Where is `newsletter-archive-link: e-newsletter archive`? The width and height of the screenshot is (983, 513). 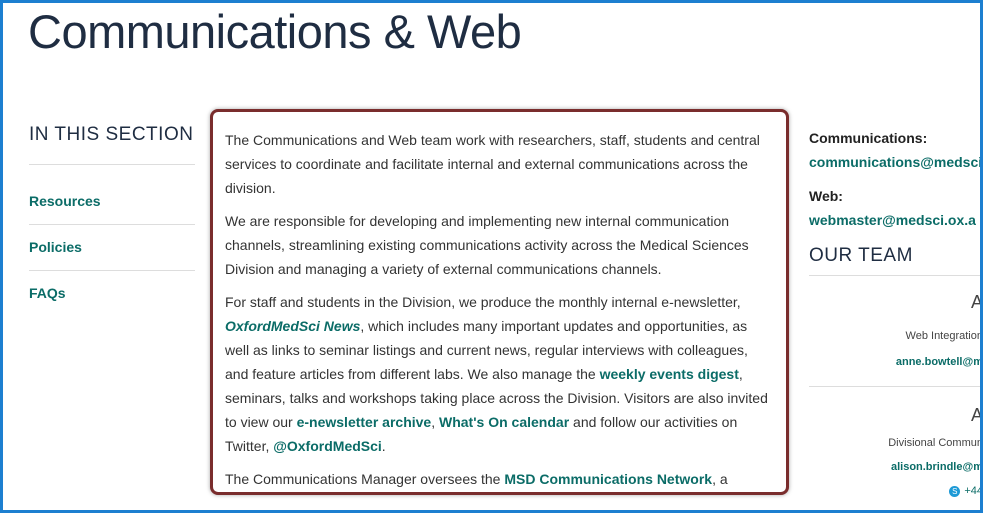
newsletter-archive-link: e-newsletter archive is located at coordinates (364, 422).